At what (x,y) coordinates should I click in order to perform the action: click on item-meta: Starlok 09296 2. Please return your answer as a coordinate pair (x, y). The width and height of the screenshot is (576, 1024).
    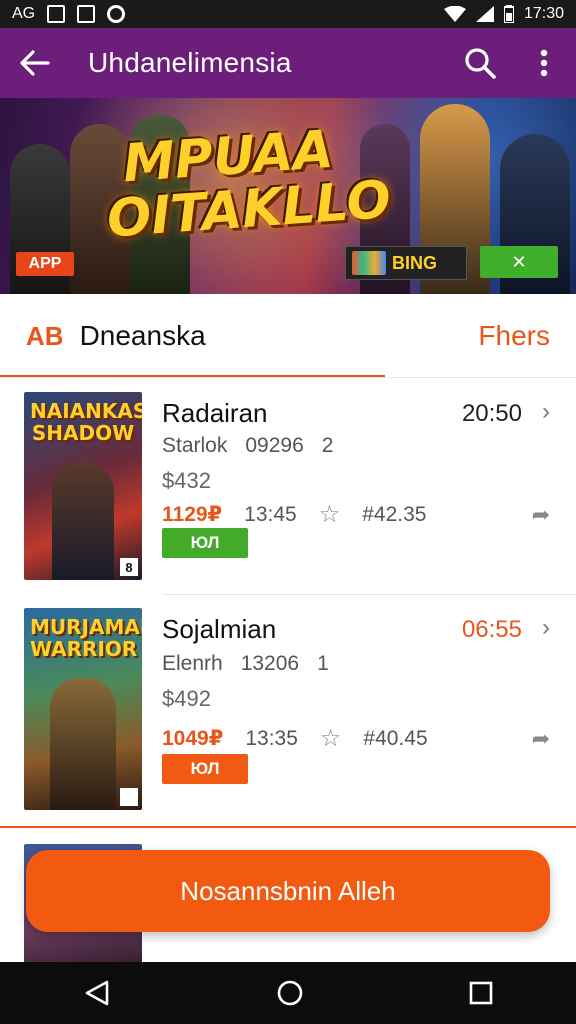
    Looking at the image, I should click on (247, 446).